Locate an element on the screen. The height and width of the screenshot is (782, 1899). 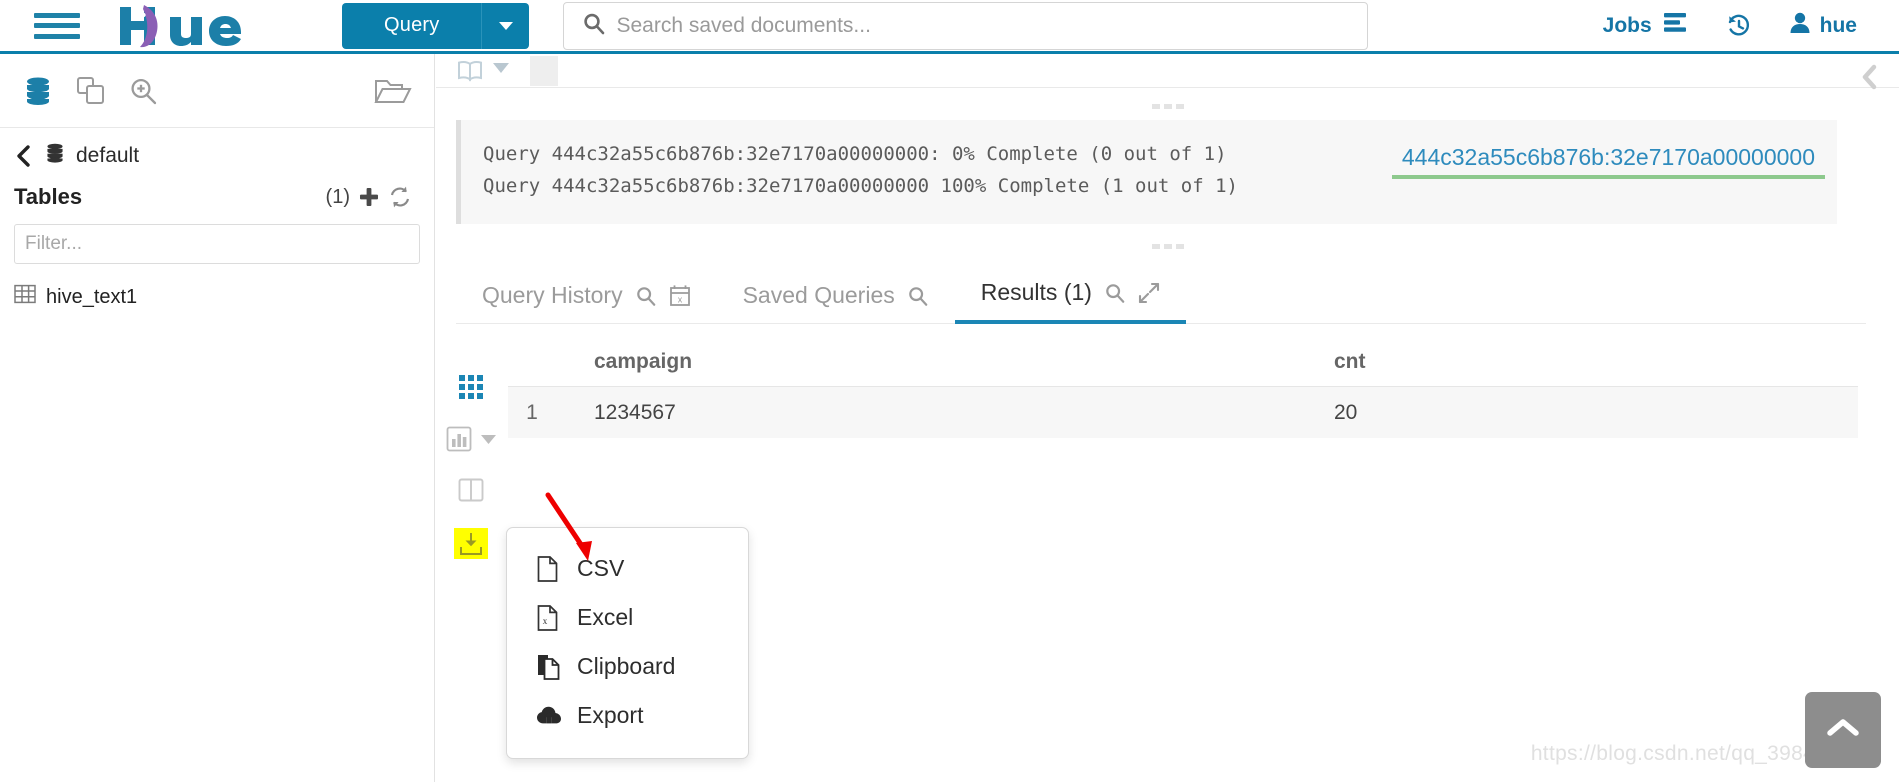
query-button: Query is located at coordinates (412, 25).